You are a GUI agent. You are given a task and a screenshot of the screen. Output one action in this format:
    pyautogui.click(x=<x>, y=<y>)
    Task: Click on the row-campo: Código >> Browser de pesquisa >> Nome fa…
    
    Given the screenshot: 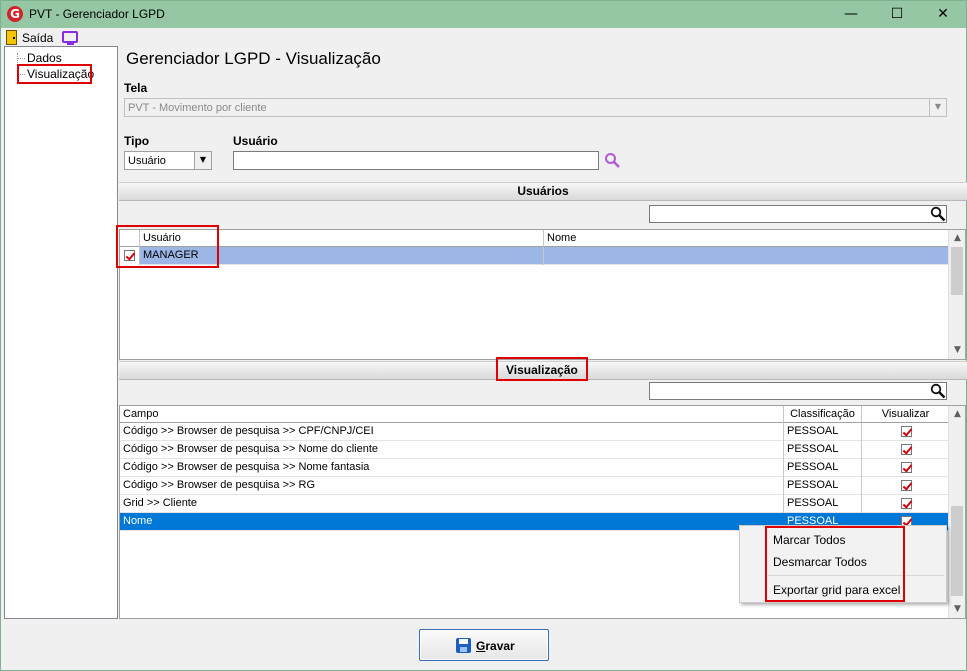 What is the action you would take?
    pyautogui.click(x=452, y=468)
    